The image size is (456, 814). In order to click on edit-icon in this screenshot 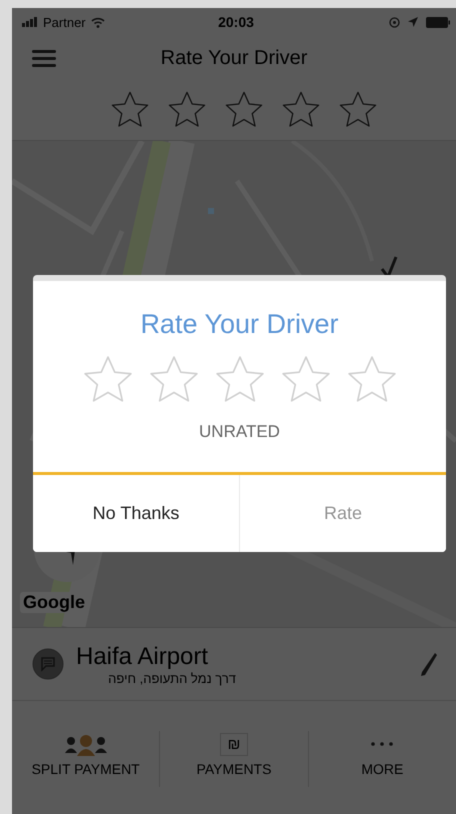, I will do `click(429, 664)`.